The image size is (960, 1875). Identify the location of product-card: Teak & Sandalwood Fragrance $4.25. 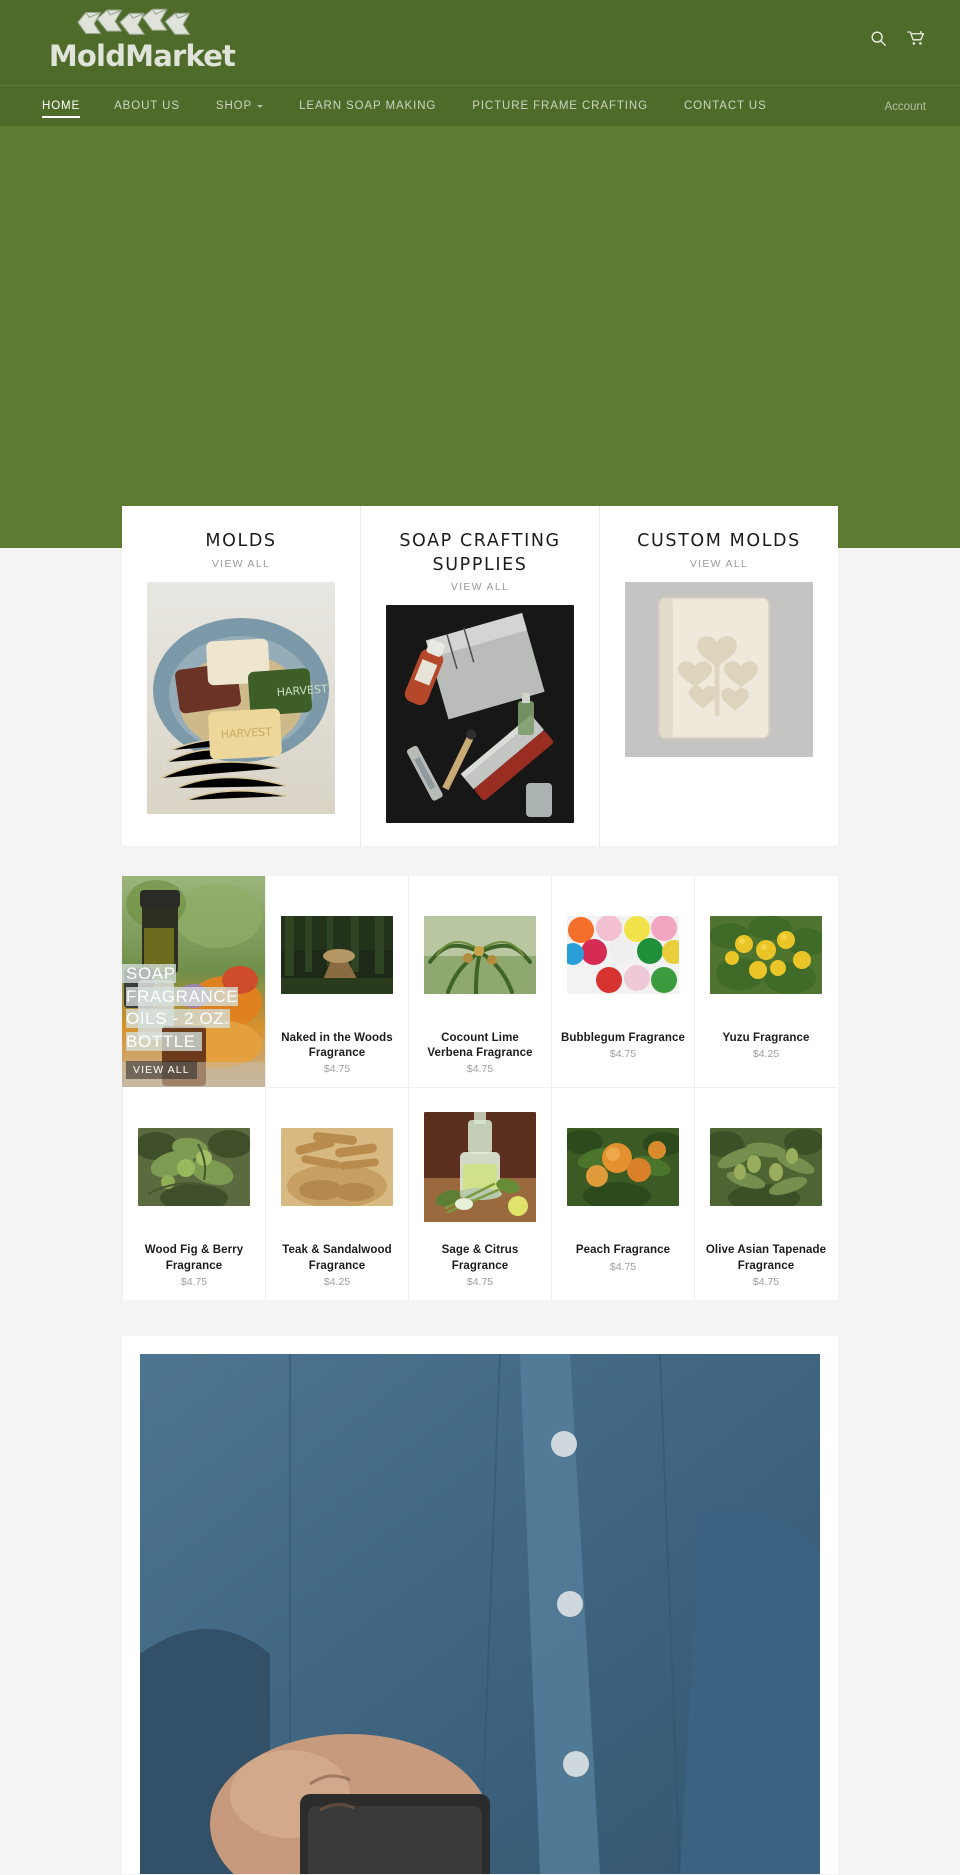
(336, 1194).